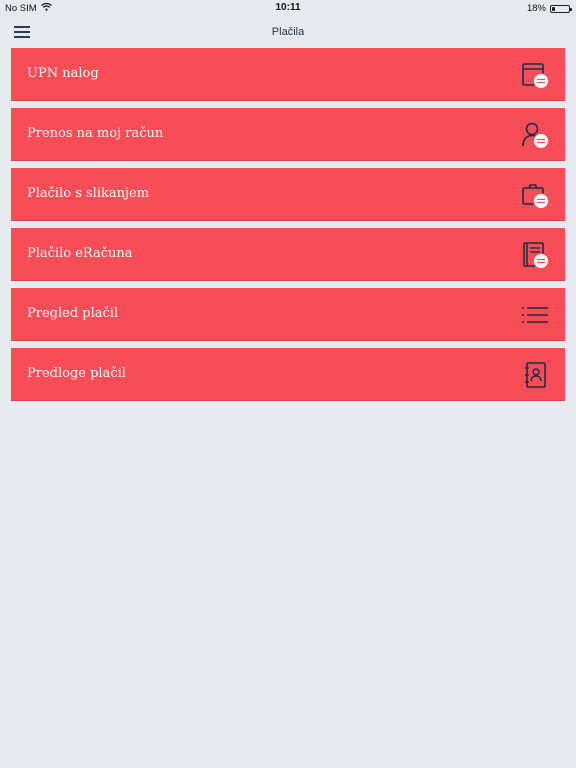 Image resolution: width=576 pixels, height=768 pixels. What do you see at coordinates (73, 313) in the screenshot?
I see `menu-item-label: Pregled plačil` at bounding box center [73, 313].